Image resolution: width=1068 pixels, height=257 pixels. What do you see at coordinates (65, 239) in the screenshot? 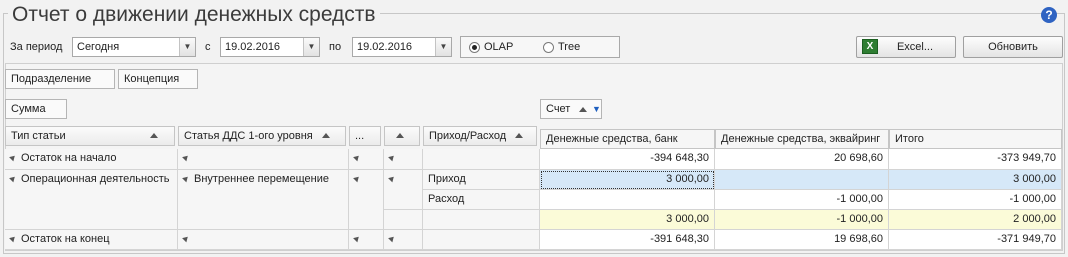
I see `row-type-end-label: Остаток на конец` at bounding box center [65, 239].